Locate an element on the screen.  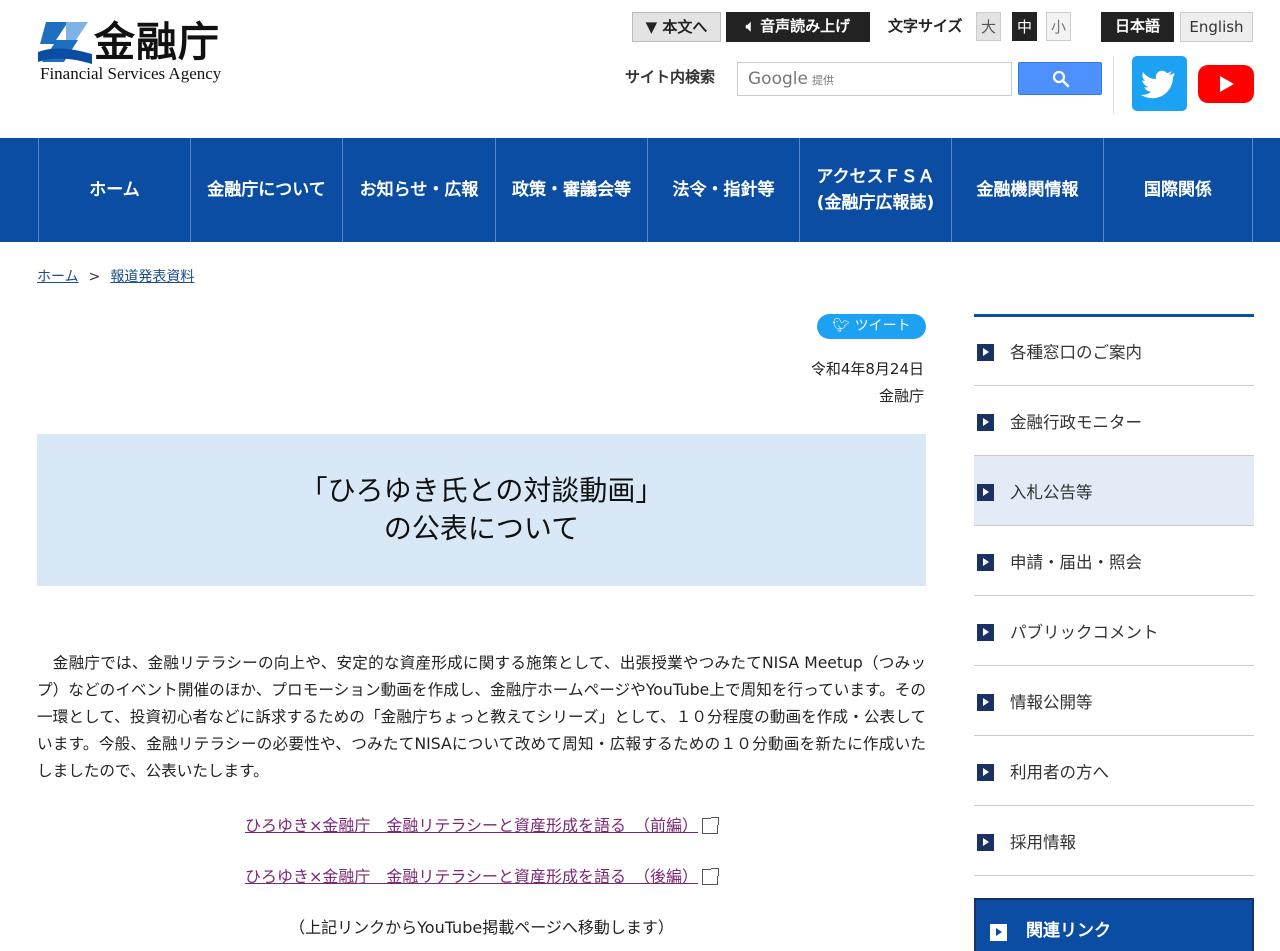
nav-item-access-fsa: アクセスＦＳＡ (金融庁広報誌) is located at coordinates (875, 190).